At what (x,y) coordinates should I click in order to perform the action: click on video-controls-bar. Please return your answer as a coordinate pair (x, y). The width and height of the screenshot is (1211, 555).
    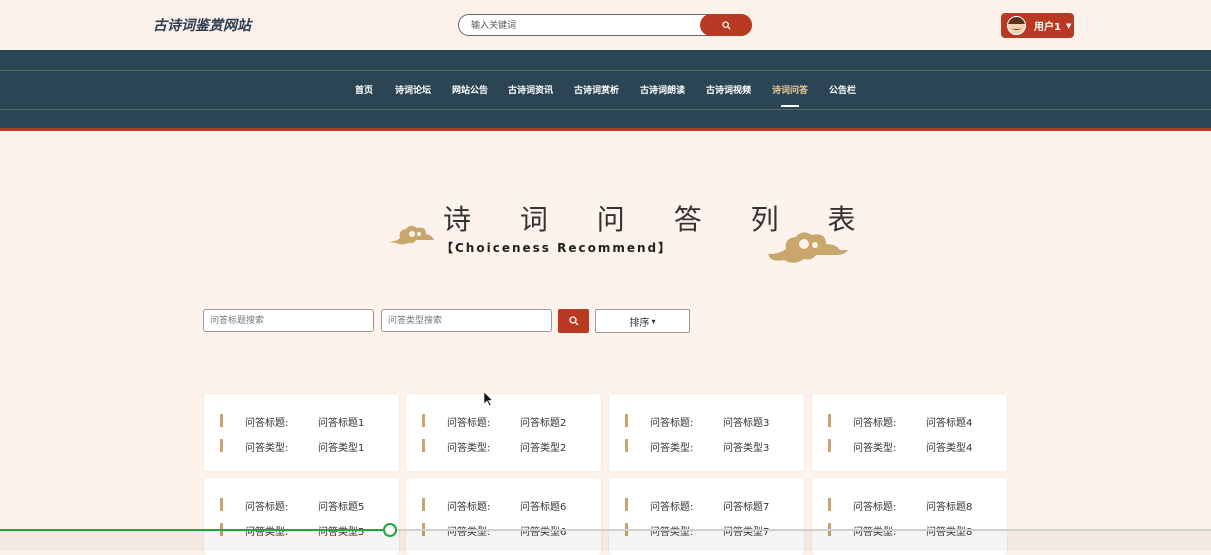
    Looking at the image, I should click on (605, 540).